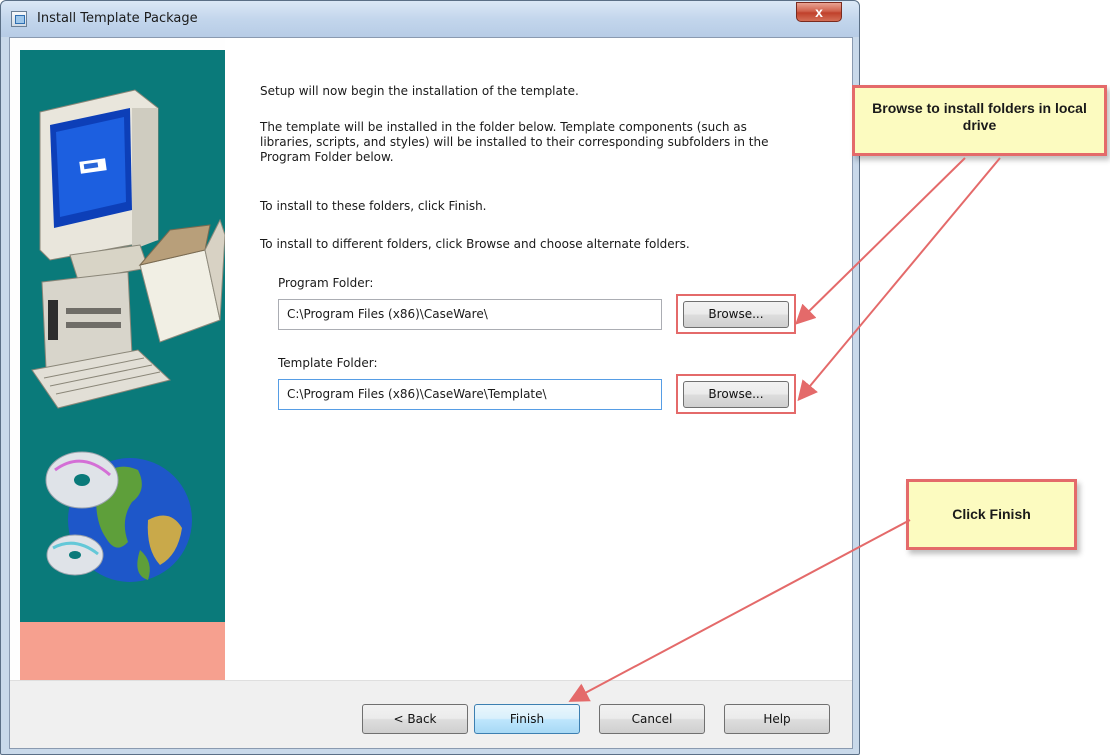 The image size is (1110, 755). Describe the element at coordinates (328, 363) in the screenshot. I see `template-folder-label: Template Folder:` at that location.